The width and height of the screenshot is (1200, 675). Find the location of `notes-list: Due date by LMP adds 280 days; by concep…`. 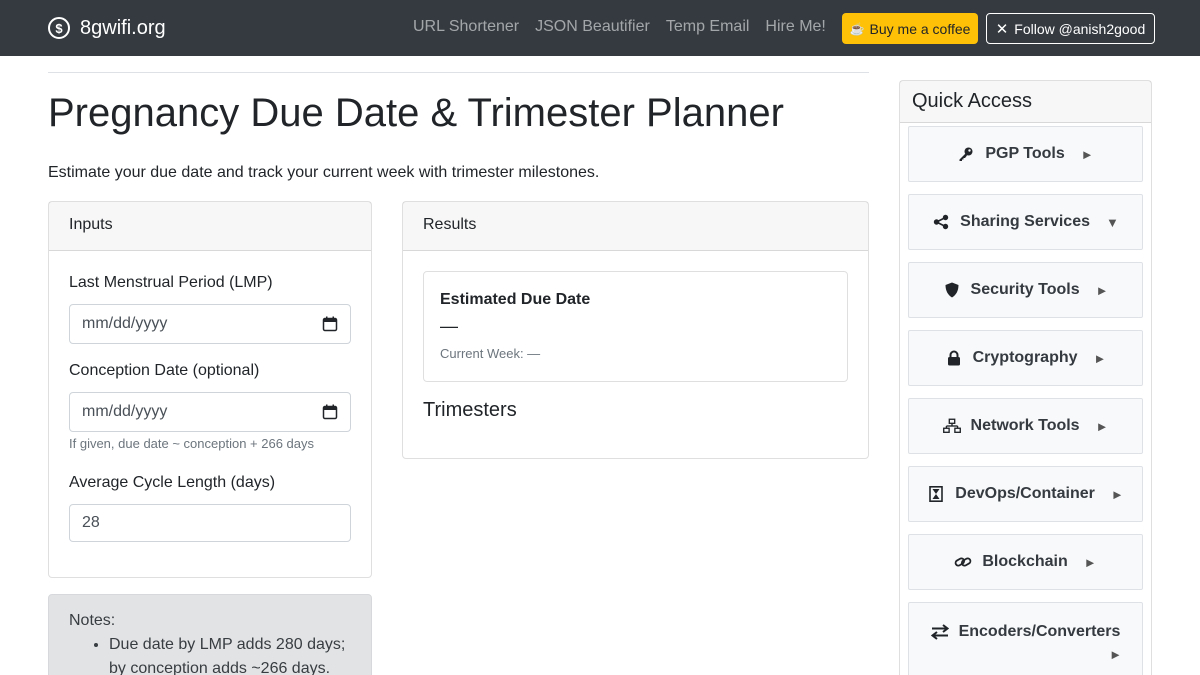

notes-list: Due date by LMP adds 280 days; by concep… is located at coordinates (230, 654).